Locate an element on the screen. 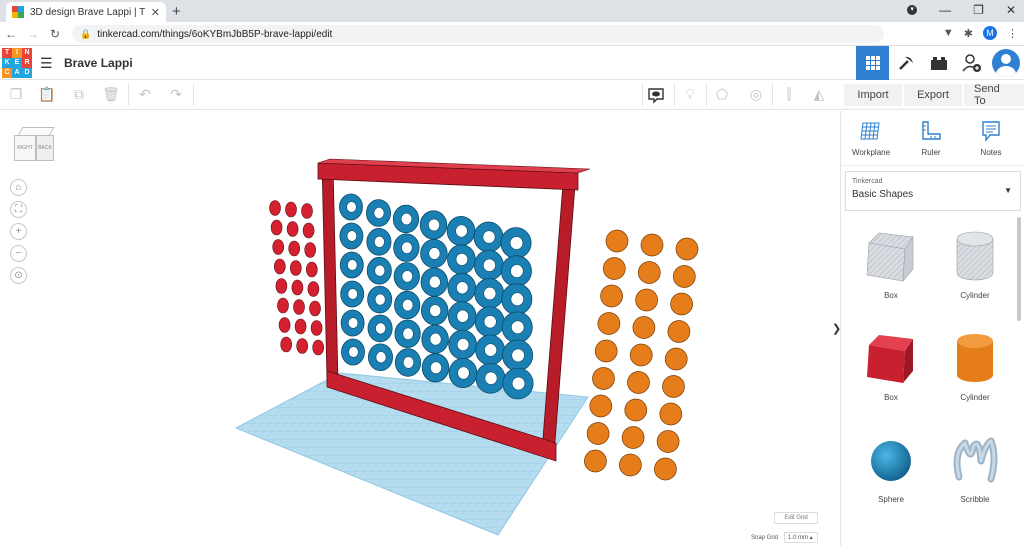  maximize-icon: ❐ is located at coordinates (978, 10).